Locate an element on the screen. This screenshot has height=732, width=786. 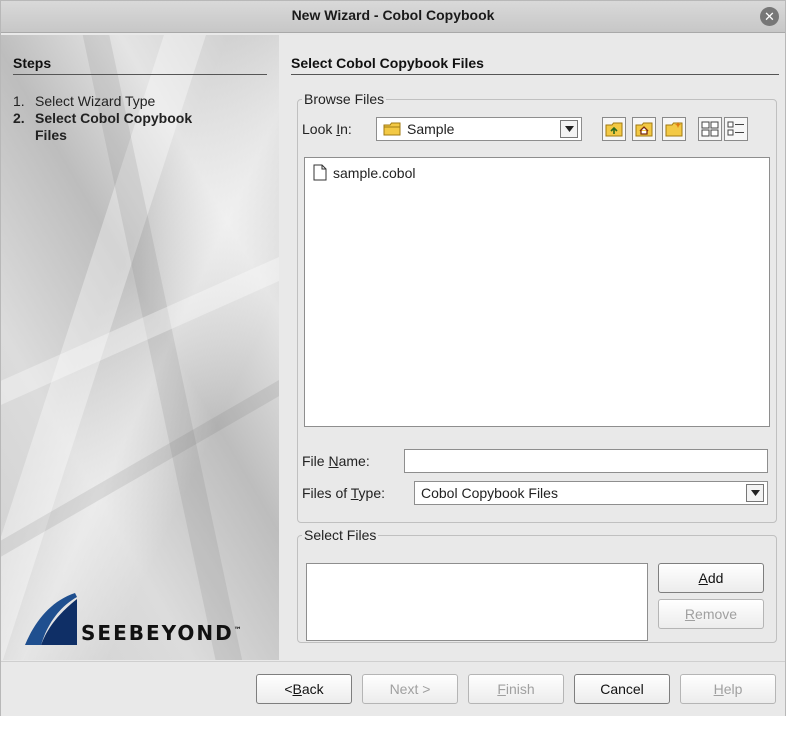
list-view-icon is located at coordinates (710, 129).